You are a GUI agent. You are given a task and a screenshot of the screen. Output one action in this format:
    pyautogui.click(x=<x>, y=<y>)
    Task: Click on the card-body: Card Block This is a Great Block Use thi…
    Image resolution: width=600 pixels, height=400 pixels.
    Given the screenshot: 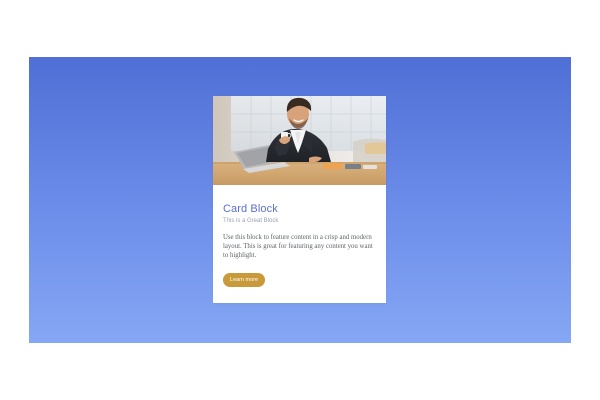 What is the action you would take?
    pyautogui.click(x=299, y=235)
    